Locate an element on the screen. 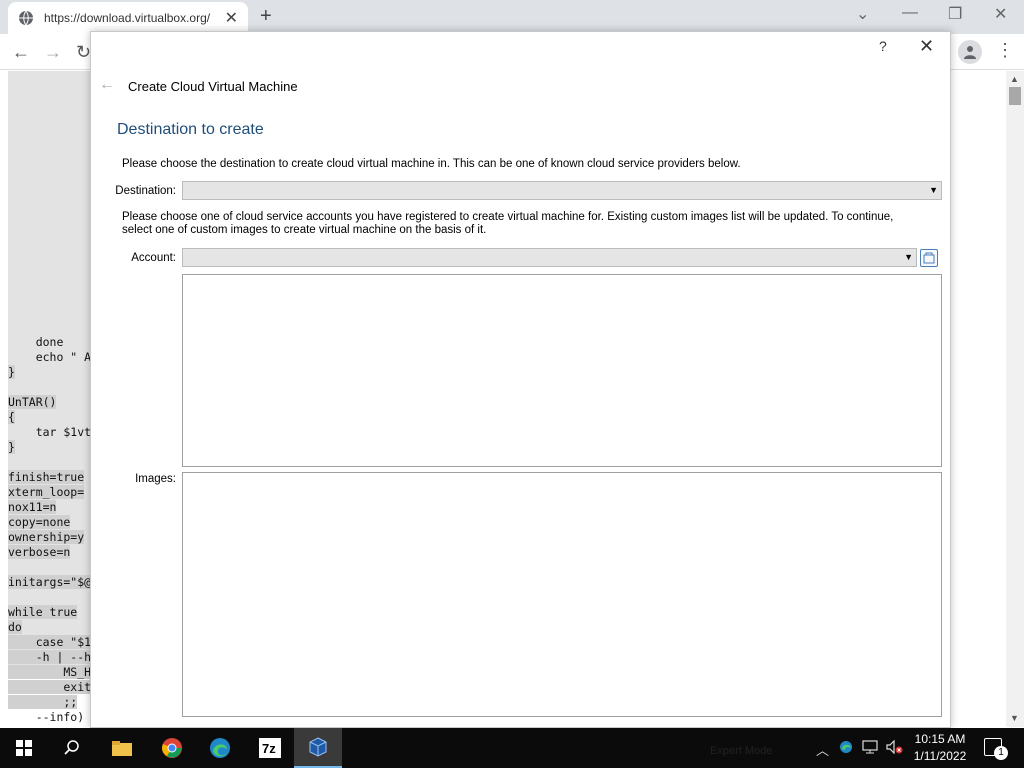 This screenshot has height=768, width=1024. chrome-icon is located at coordinates (172, 748).